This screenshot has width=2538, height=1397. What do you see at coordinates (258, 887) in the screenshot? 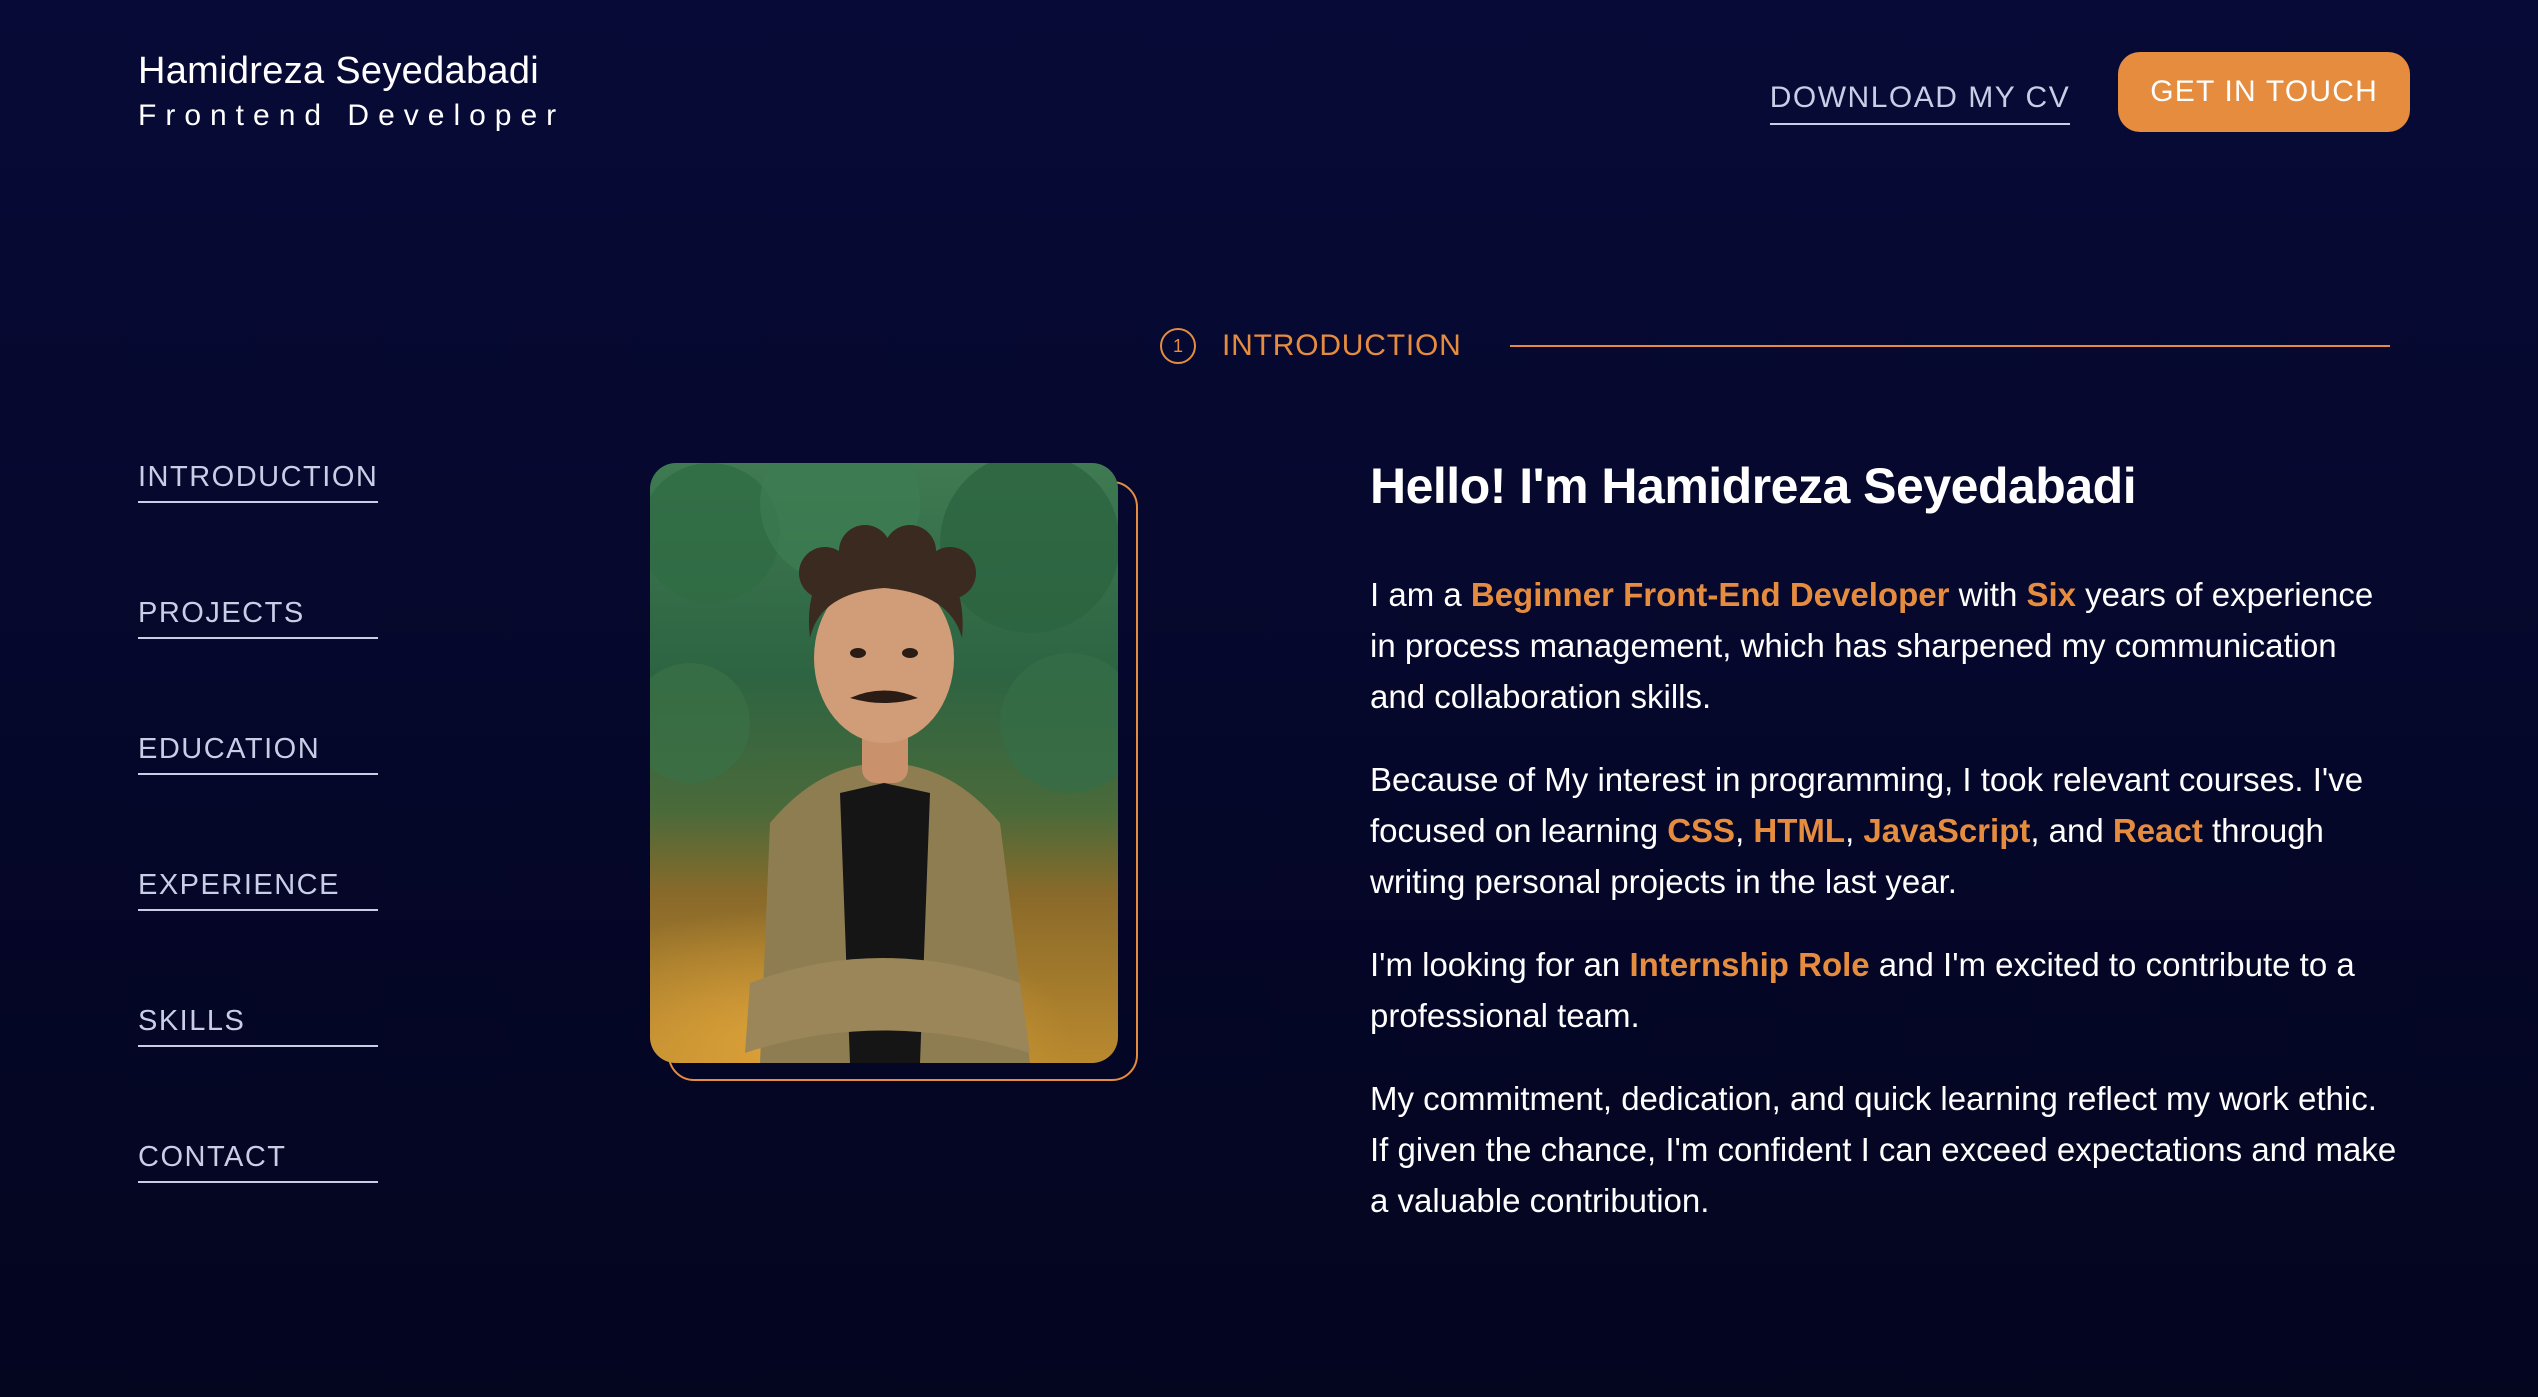
I see `nav-item-experience: EXPERIENCE` at bounding box center [258, 887].